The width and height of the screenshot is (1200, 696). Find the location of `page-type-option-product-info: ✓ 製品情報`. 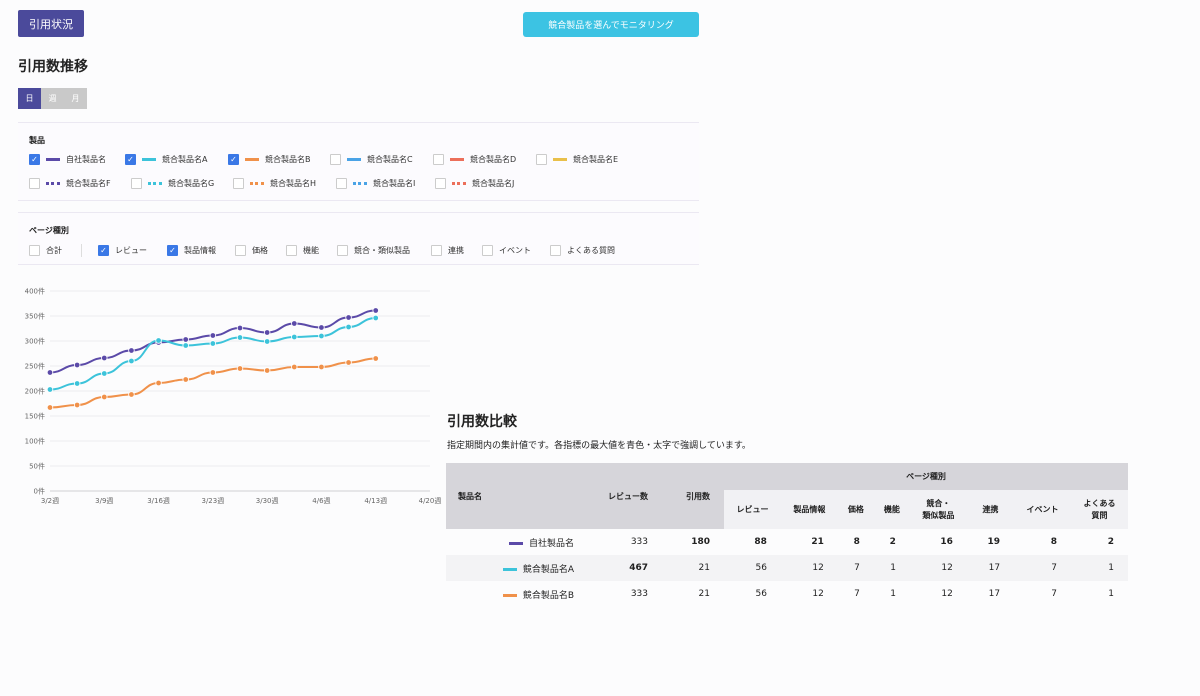

page-type-option-product-info: ✓ 製品情報 is located at coordinates (191, 250).